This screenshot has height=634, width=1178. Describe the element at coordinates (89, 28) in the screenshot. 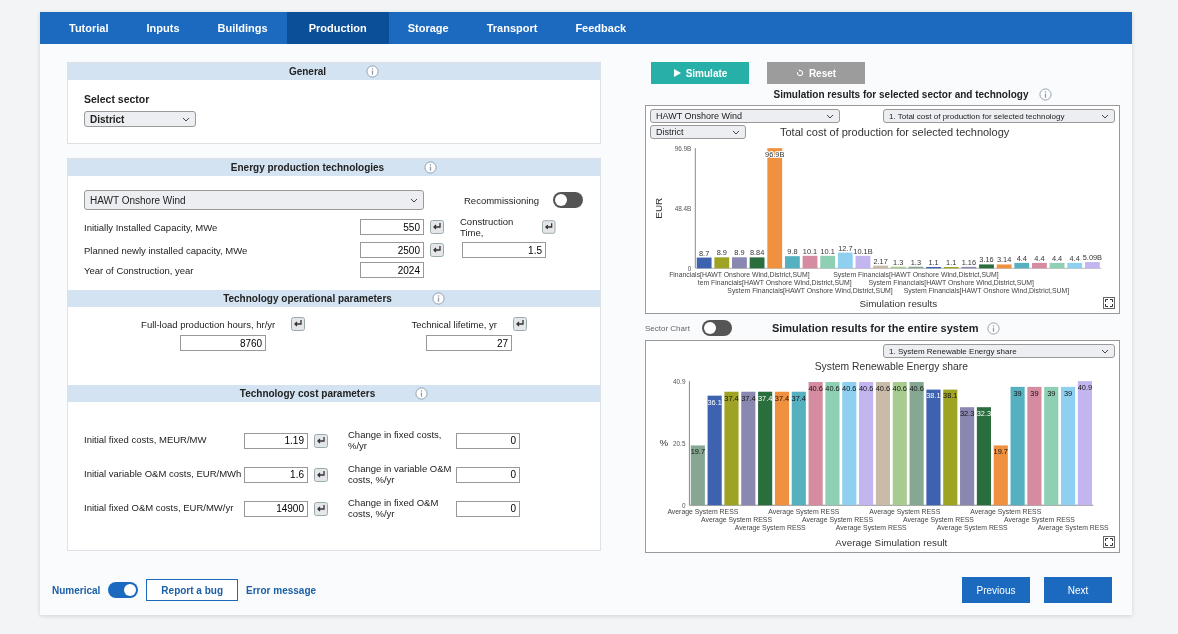

I see `nav-tab: Tutorial` at that location.